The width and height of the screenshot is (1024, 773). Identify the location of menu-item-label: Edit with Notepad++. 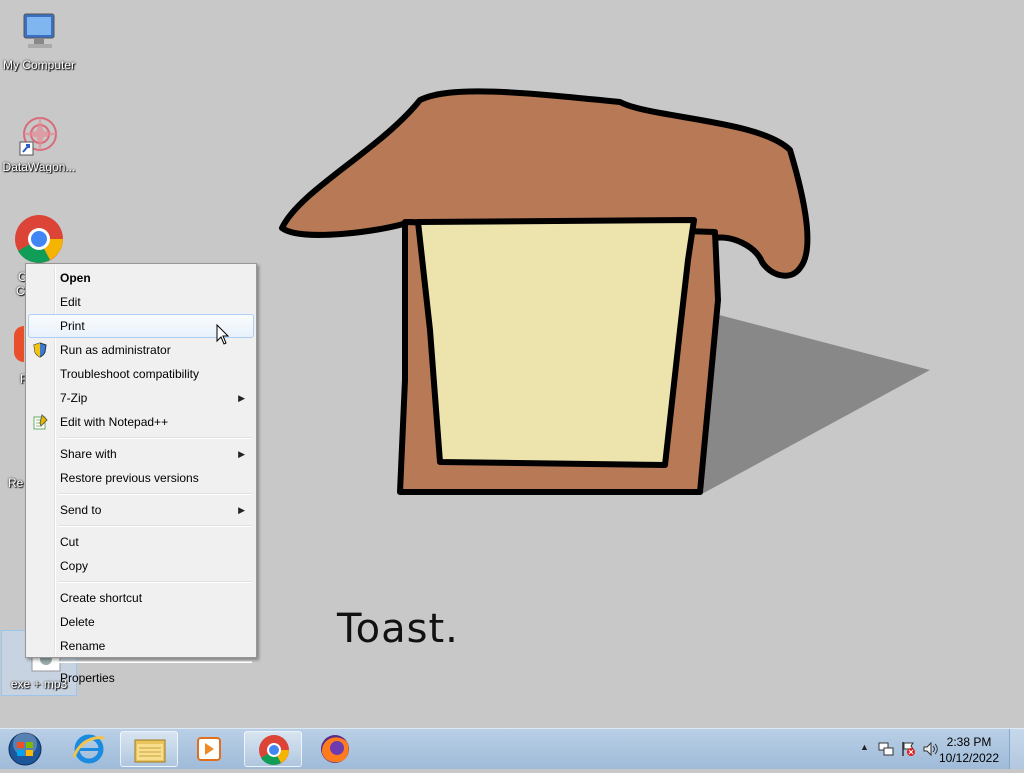
(114, 422).